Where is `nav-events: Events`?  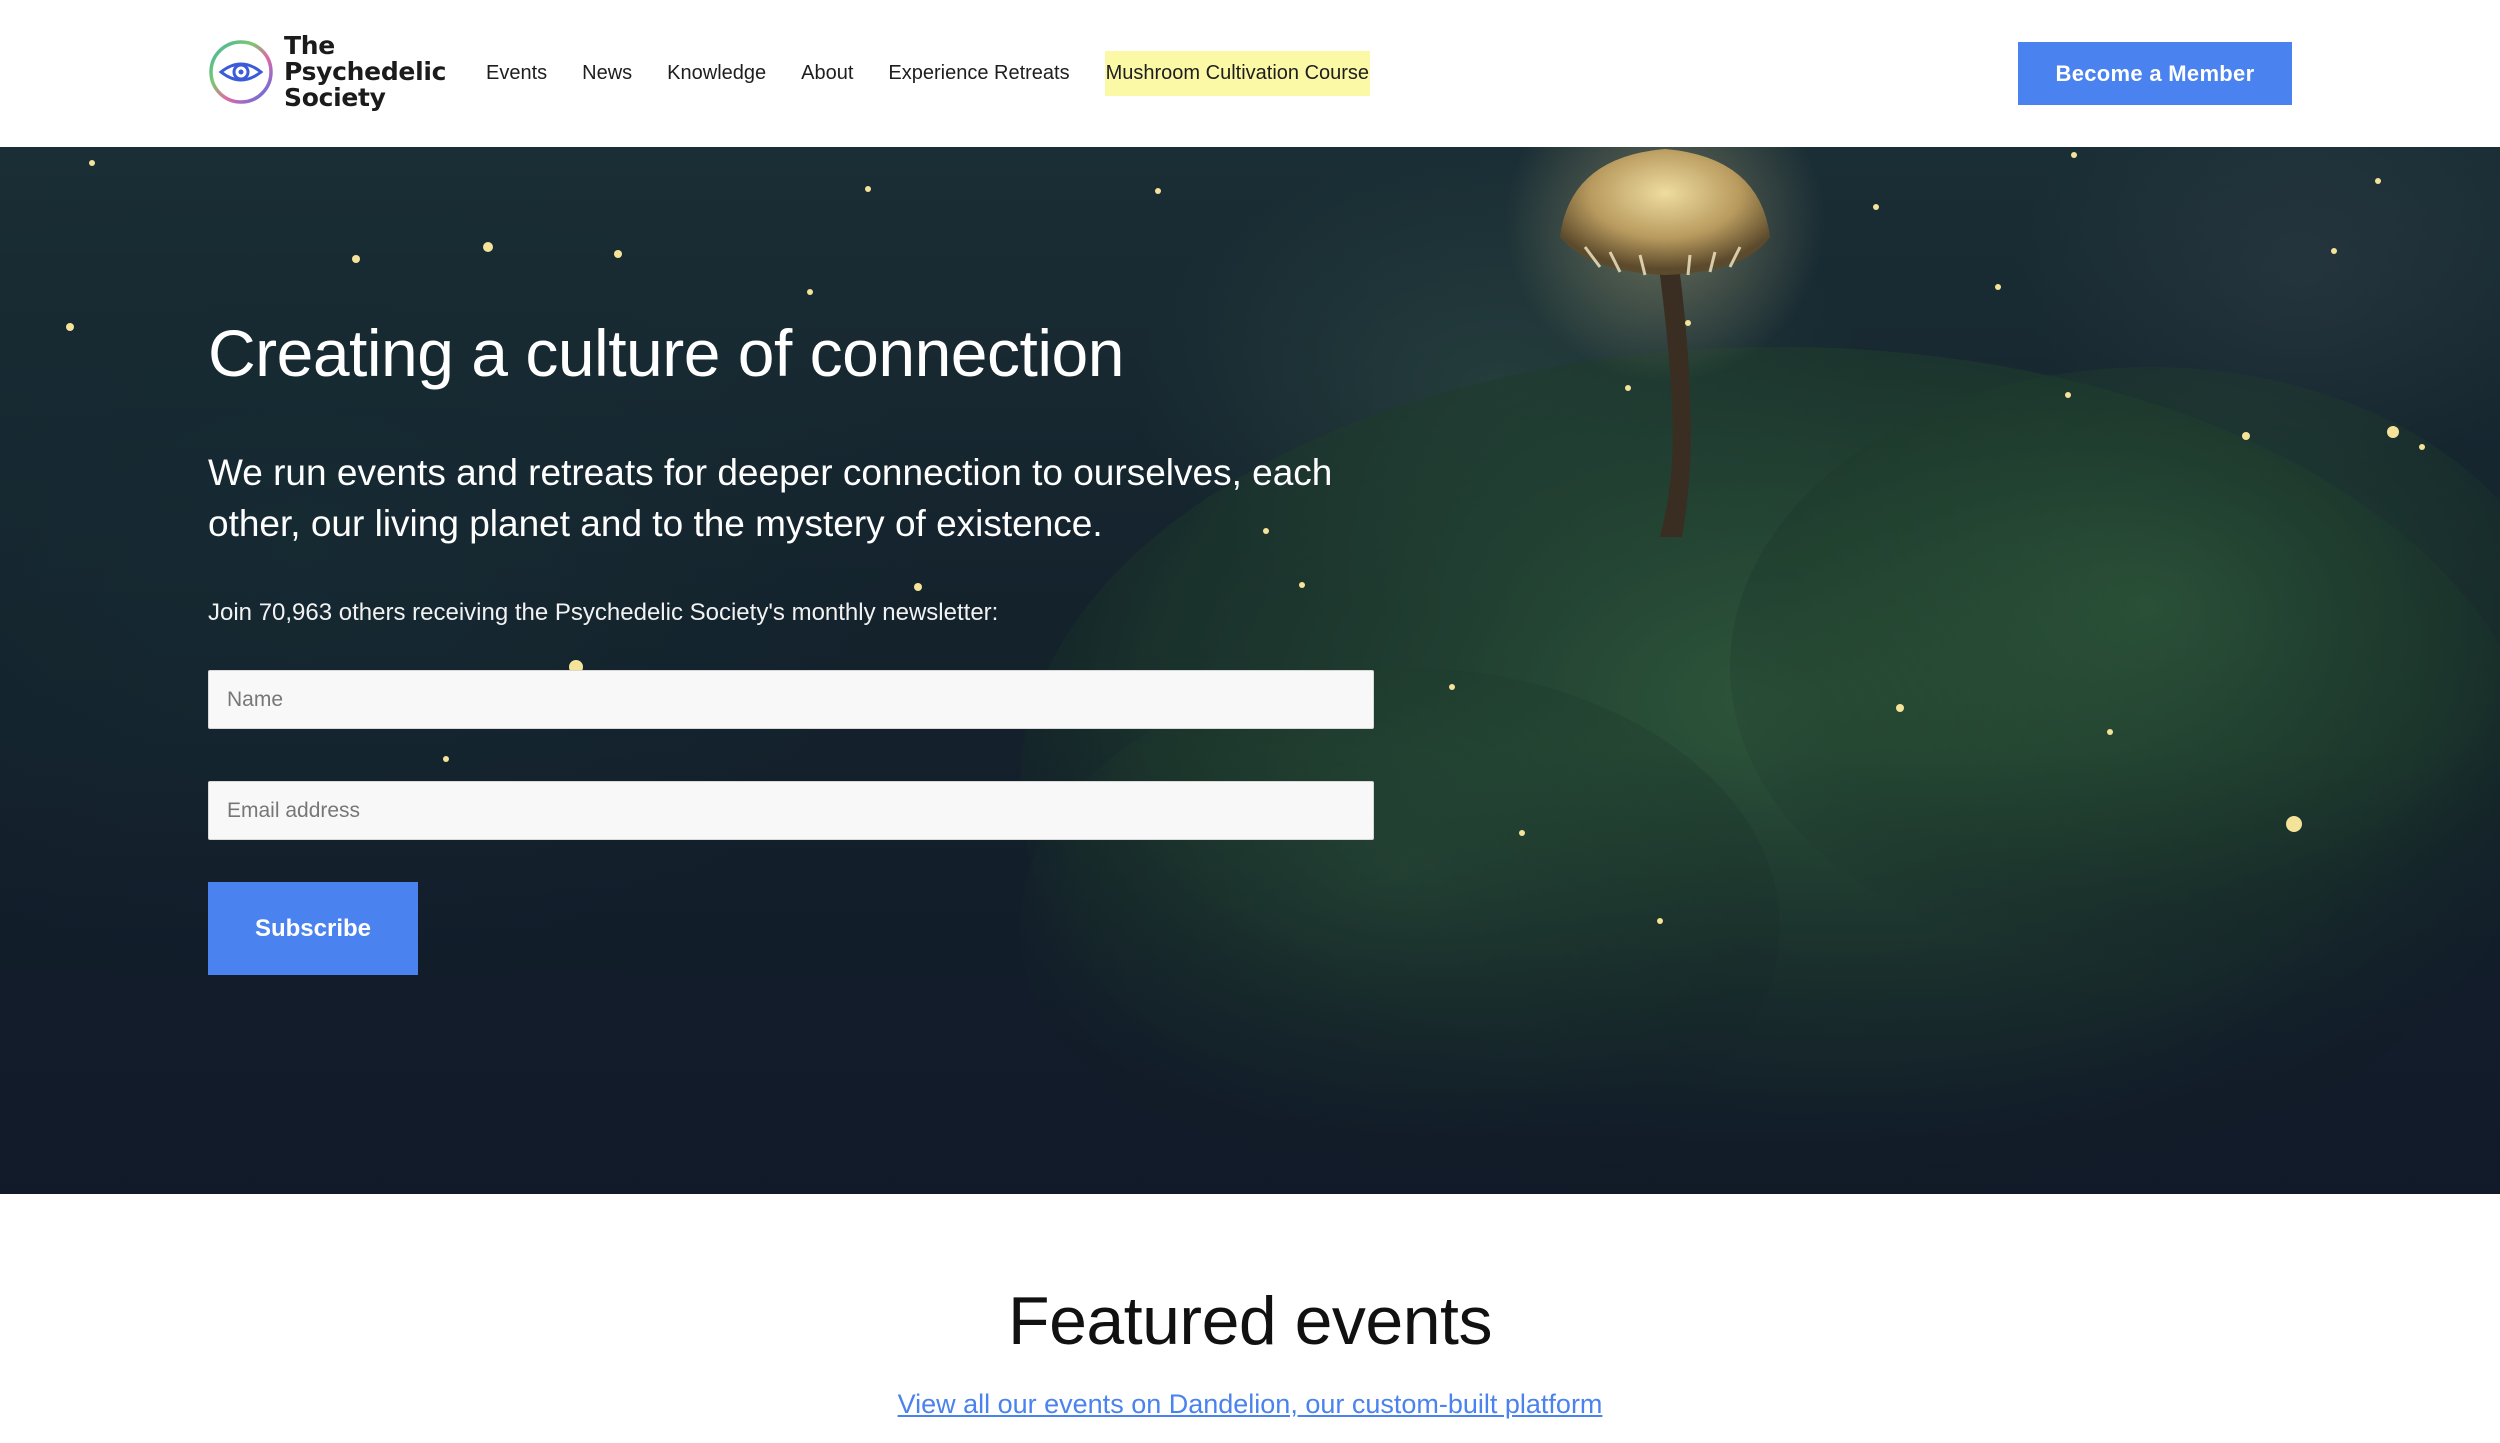 nav-events: Events is located at coordinates (516, 73).